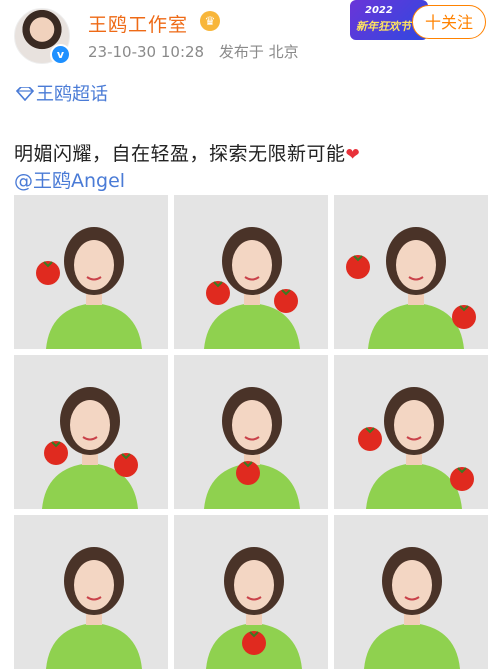 The image size is (500, 669). What do you see at coordinates (72, 94) in the screenshot?
I see `super-topic-label: 王鸥超话` at bounding box center [72, 94].